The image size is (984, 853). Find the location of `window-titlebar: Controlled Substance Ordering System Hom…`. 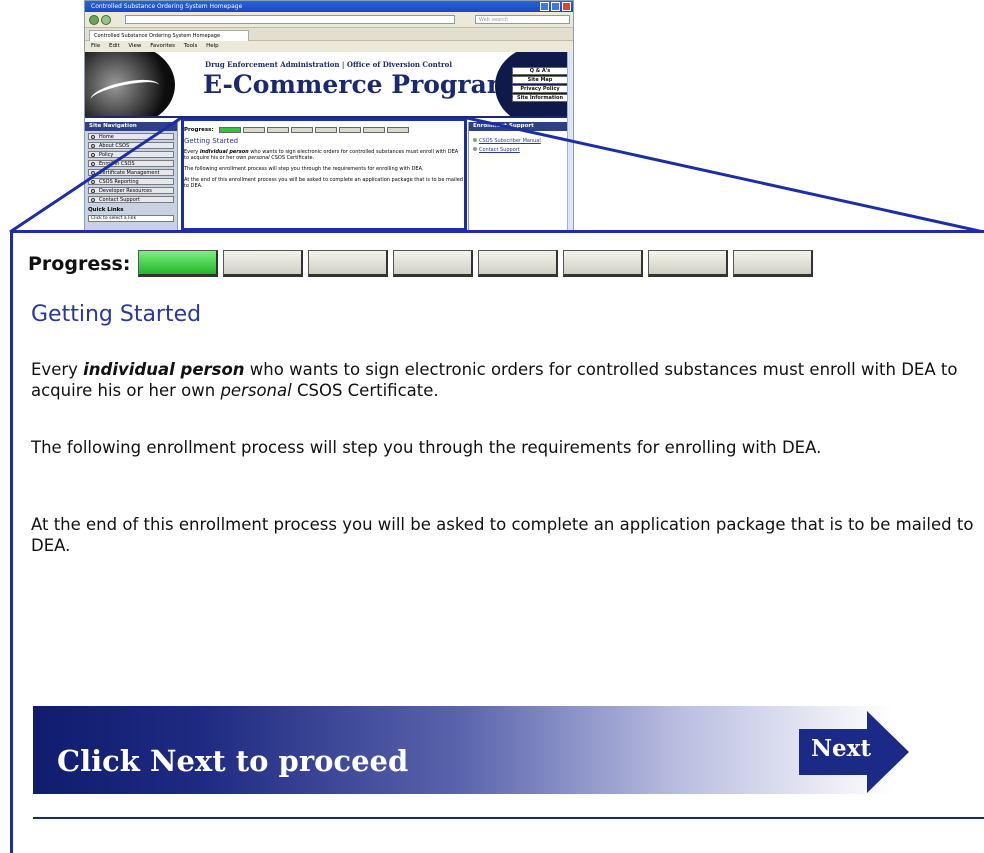

window-titlebar: Controlled Substance Ordering System Hom… is located at coordinates (329, 6).